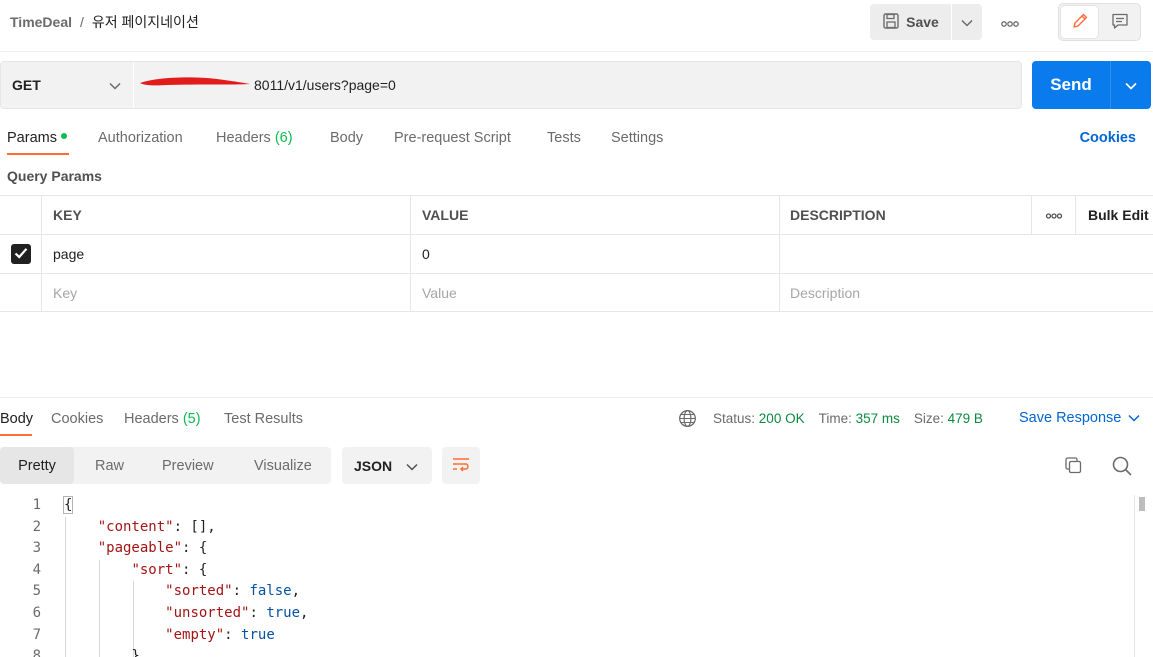 This screenshot has height=657, width=1153. I want to click on language-select: JSON, so click(387, 465).